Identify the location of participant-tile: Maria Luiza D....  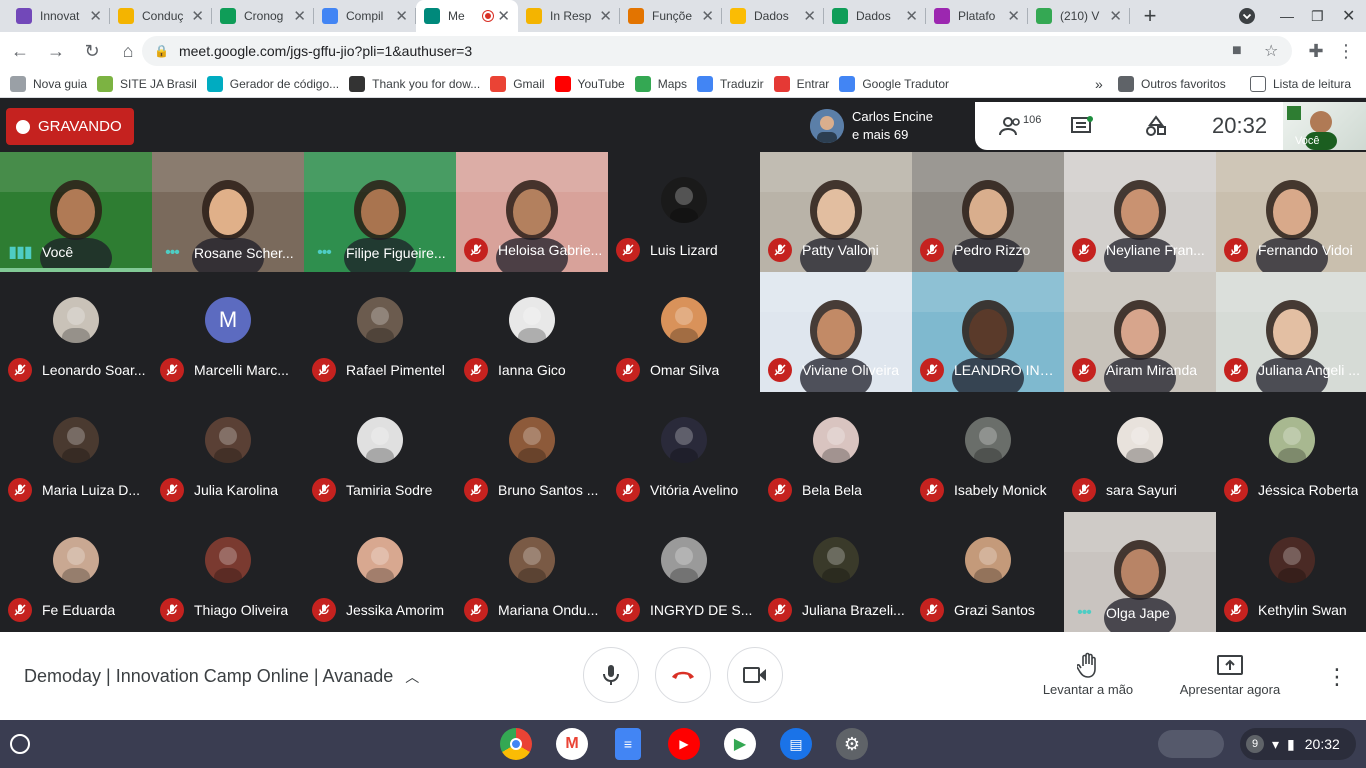
(76, 452).